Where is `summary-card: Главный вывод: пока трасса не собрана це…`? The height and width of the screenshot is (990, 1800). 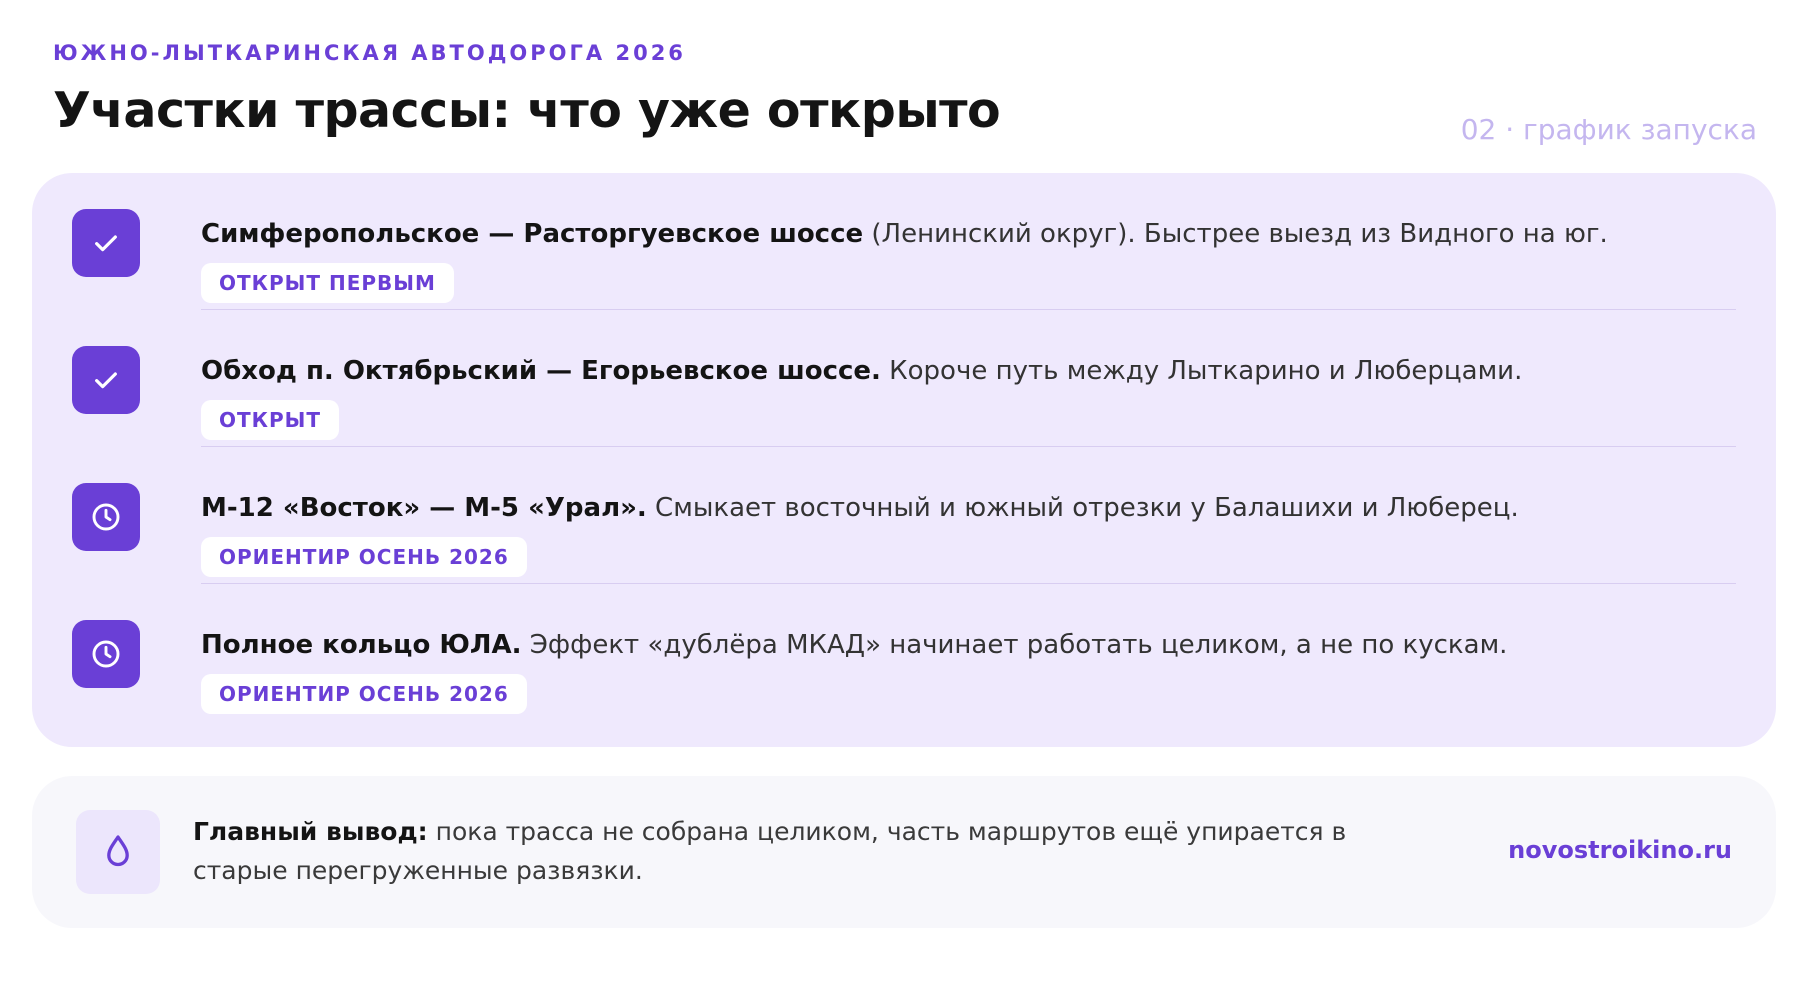
summary-card: Главный вывод: пока трасса не собрана це… is located at coordinates (904, 852).